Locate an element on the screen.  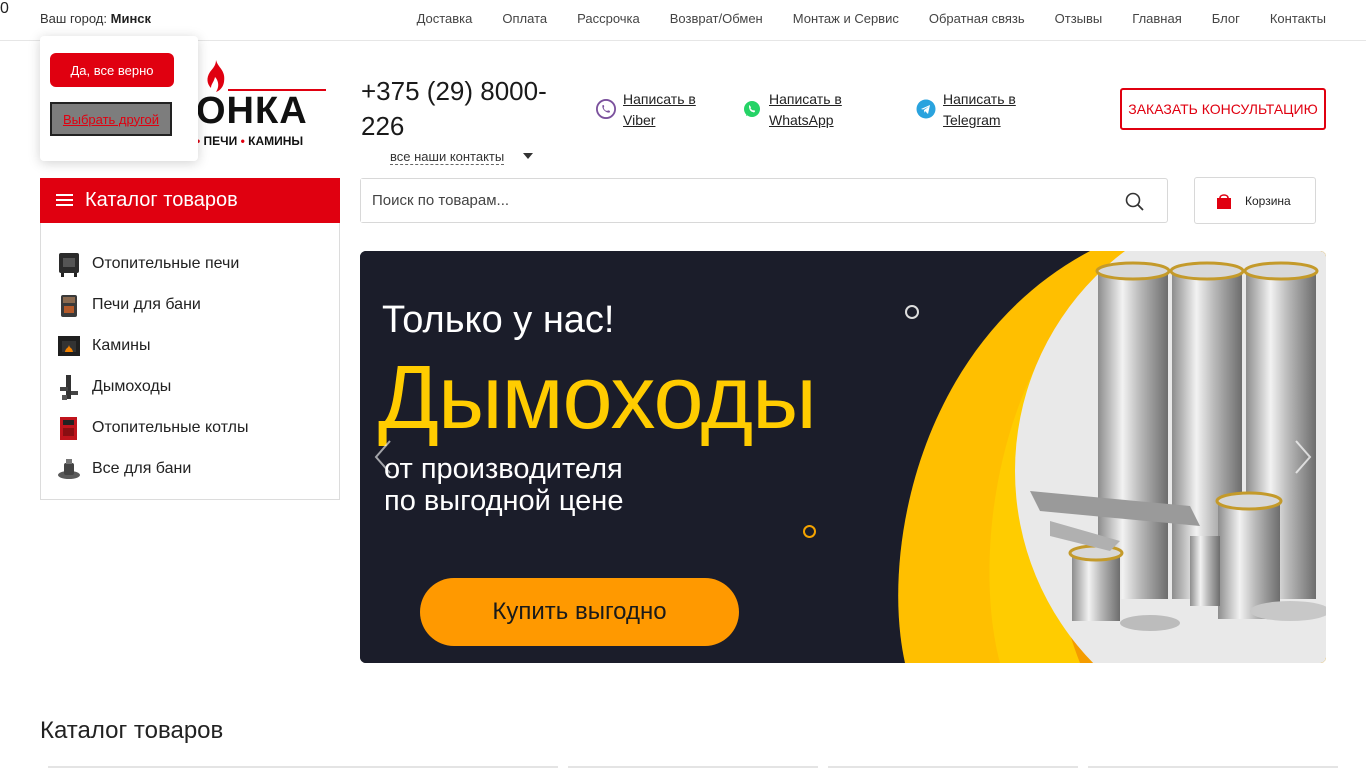
phone-number: +375 (29) 8000-226 is located at coordinates (461, 109).